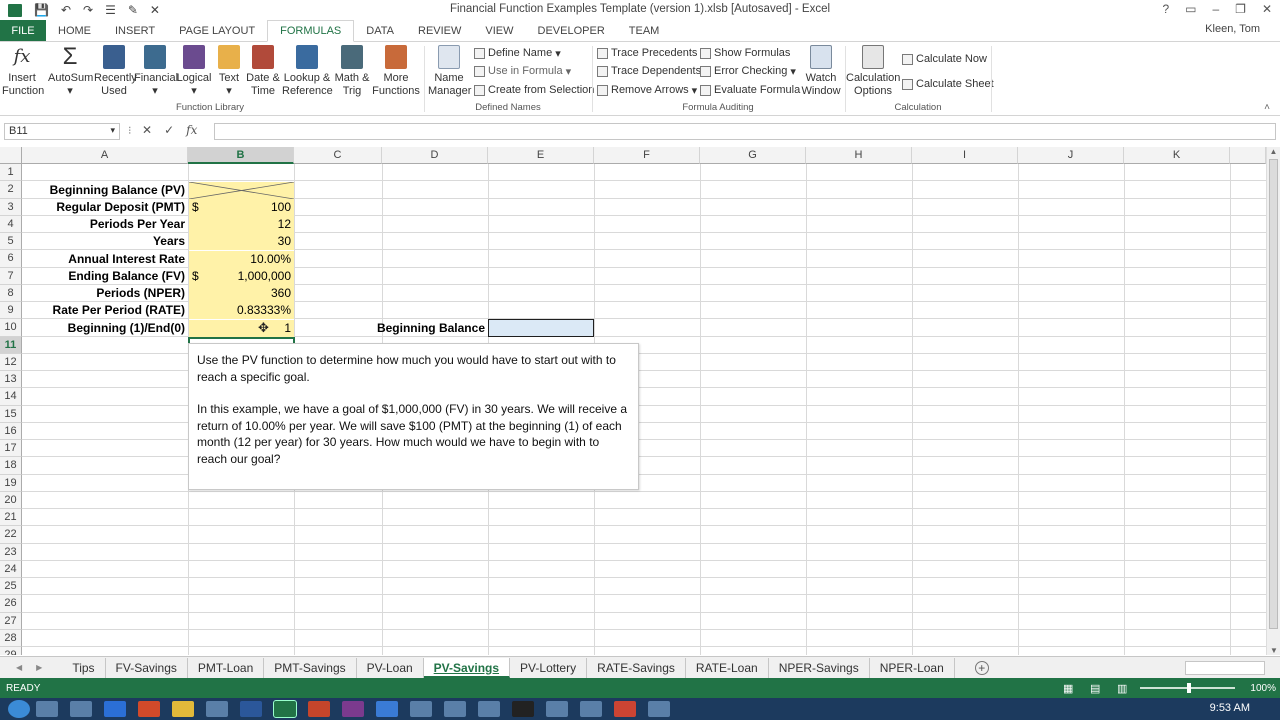 The width and height of the screenshot is (1280, 720). Describe the element at coordinates (241, 310) in the screenshot. I see `cell-b9: 0.83333%` at that location.